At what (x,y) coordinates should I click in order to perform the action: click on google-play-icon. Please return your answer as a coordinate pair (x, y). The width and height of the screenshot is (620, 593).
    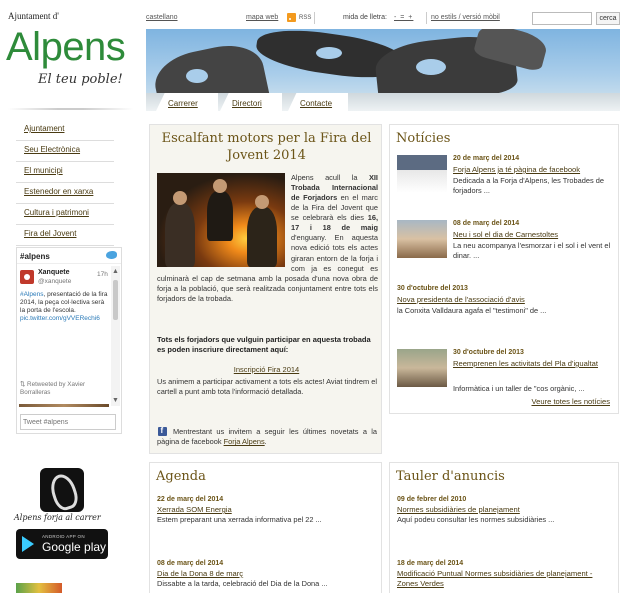
    Looking at the image, I should click on (28, 544).